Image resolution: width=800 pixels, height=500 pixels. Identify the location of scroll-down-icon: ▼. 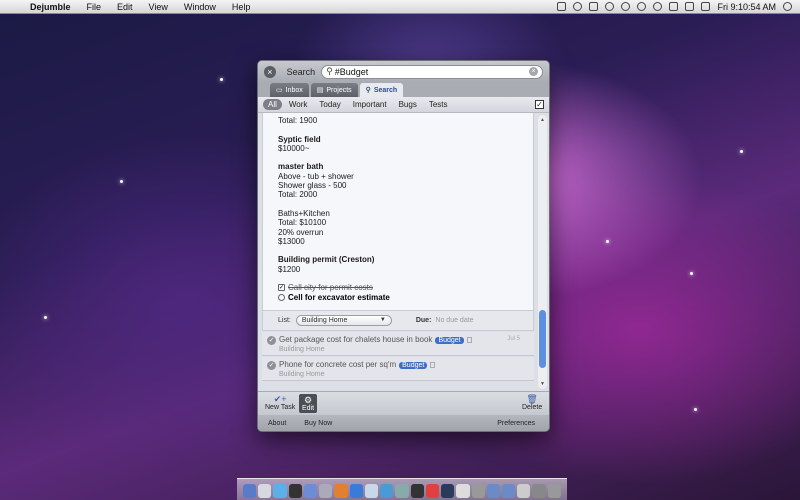
(542, 384).